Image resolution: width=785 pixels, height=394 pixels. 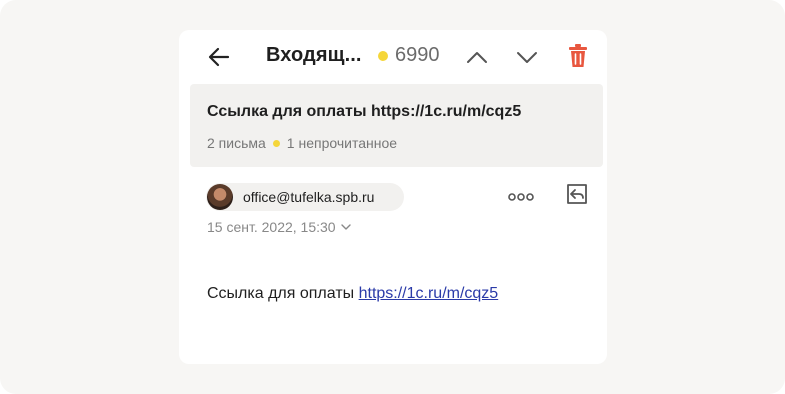 I want to click on reply-icon, so click(x=577, y=194).